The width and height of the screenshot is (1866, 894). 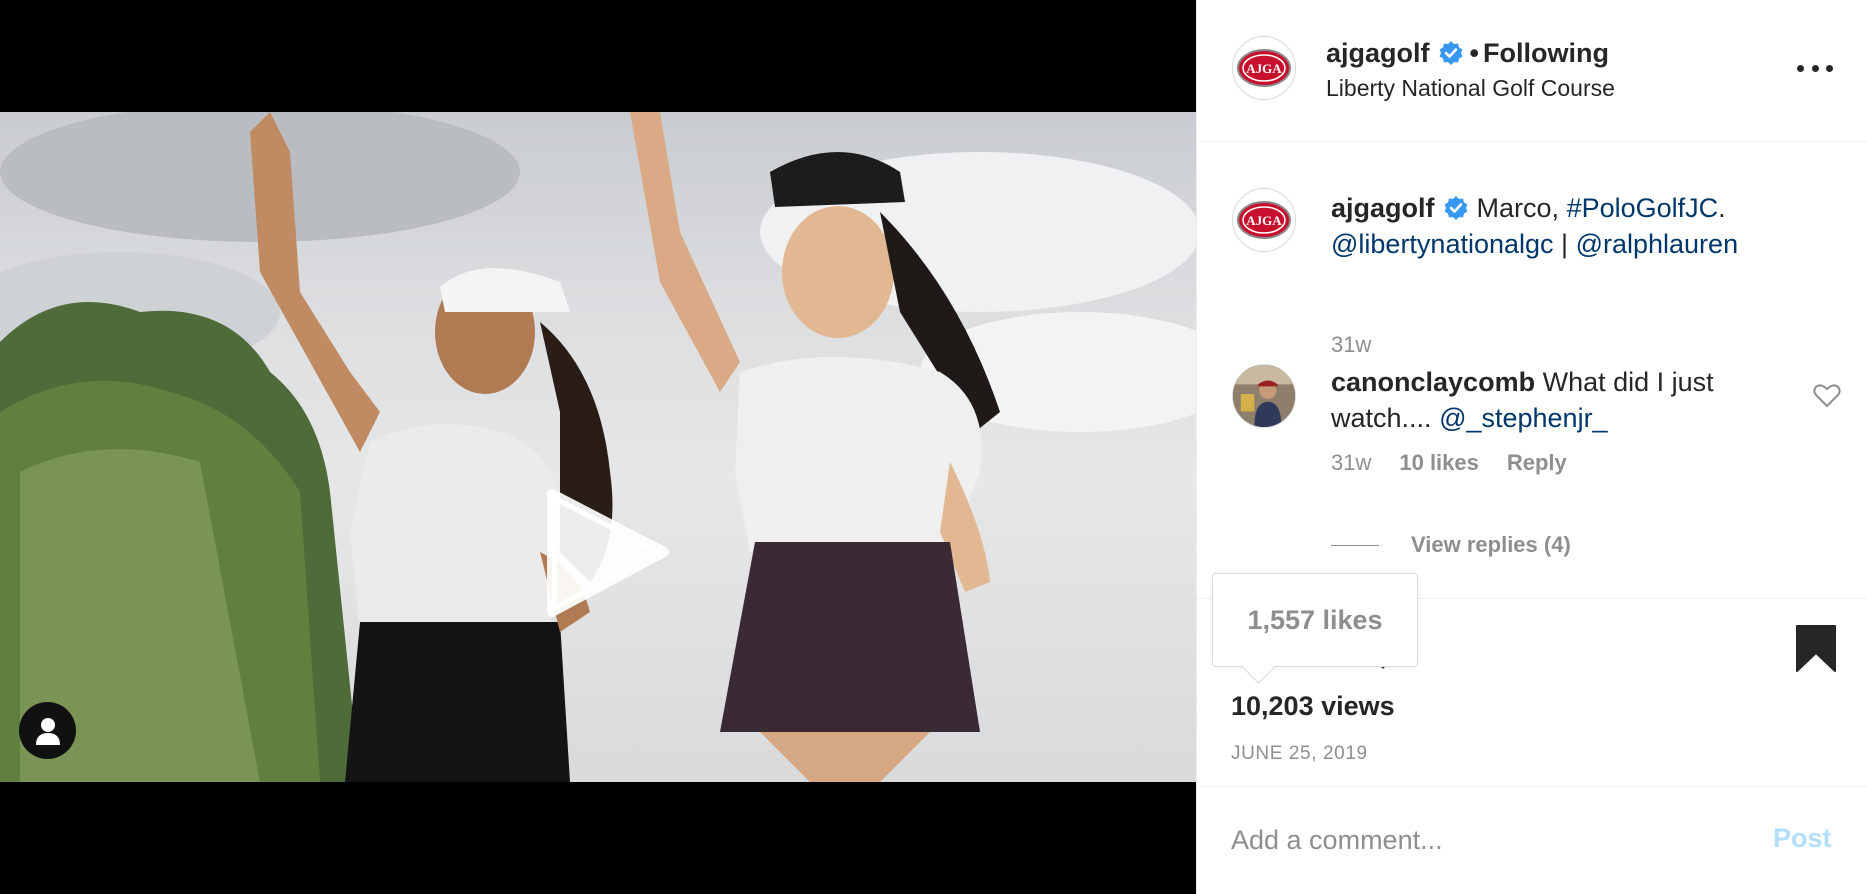 What do you see at coordinates (1827, 395) in the screenshot?
I see `heart-icon` at bounding box center [1827, 395].